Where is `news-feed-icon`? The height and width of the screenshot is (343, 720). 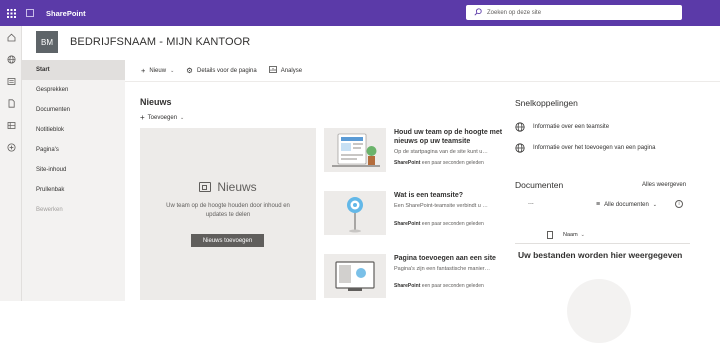 news-feed-icon is located at coordinates (11, 81).